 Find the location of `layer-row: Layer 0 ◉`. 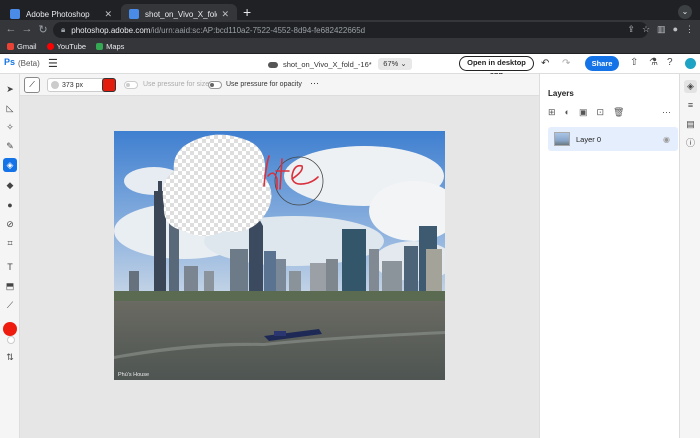

layer-row: Layer 0 ◉ is located at coordinates (613, 139).